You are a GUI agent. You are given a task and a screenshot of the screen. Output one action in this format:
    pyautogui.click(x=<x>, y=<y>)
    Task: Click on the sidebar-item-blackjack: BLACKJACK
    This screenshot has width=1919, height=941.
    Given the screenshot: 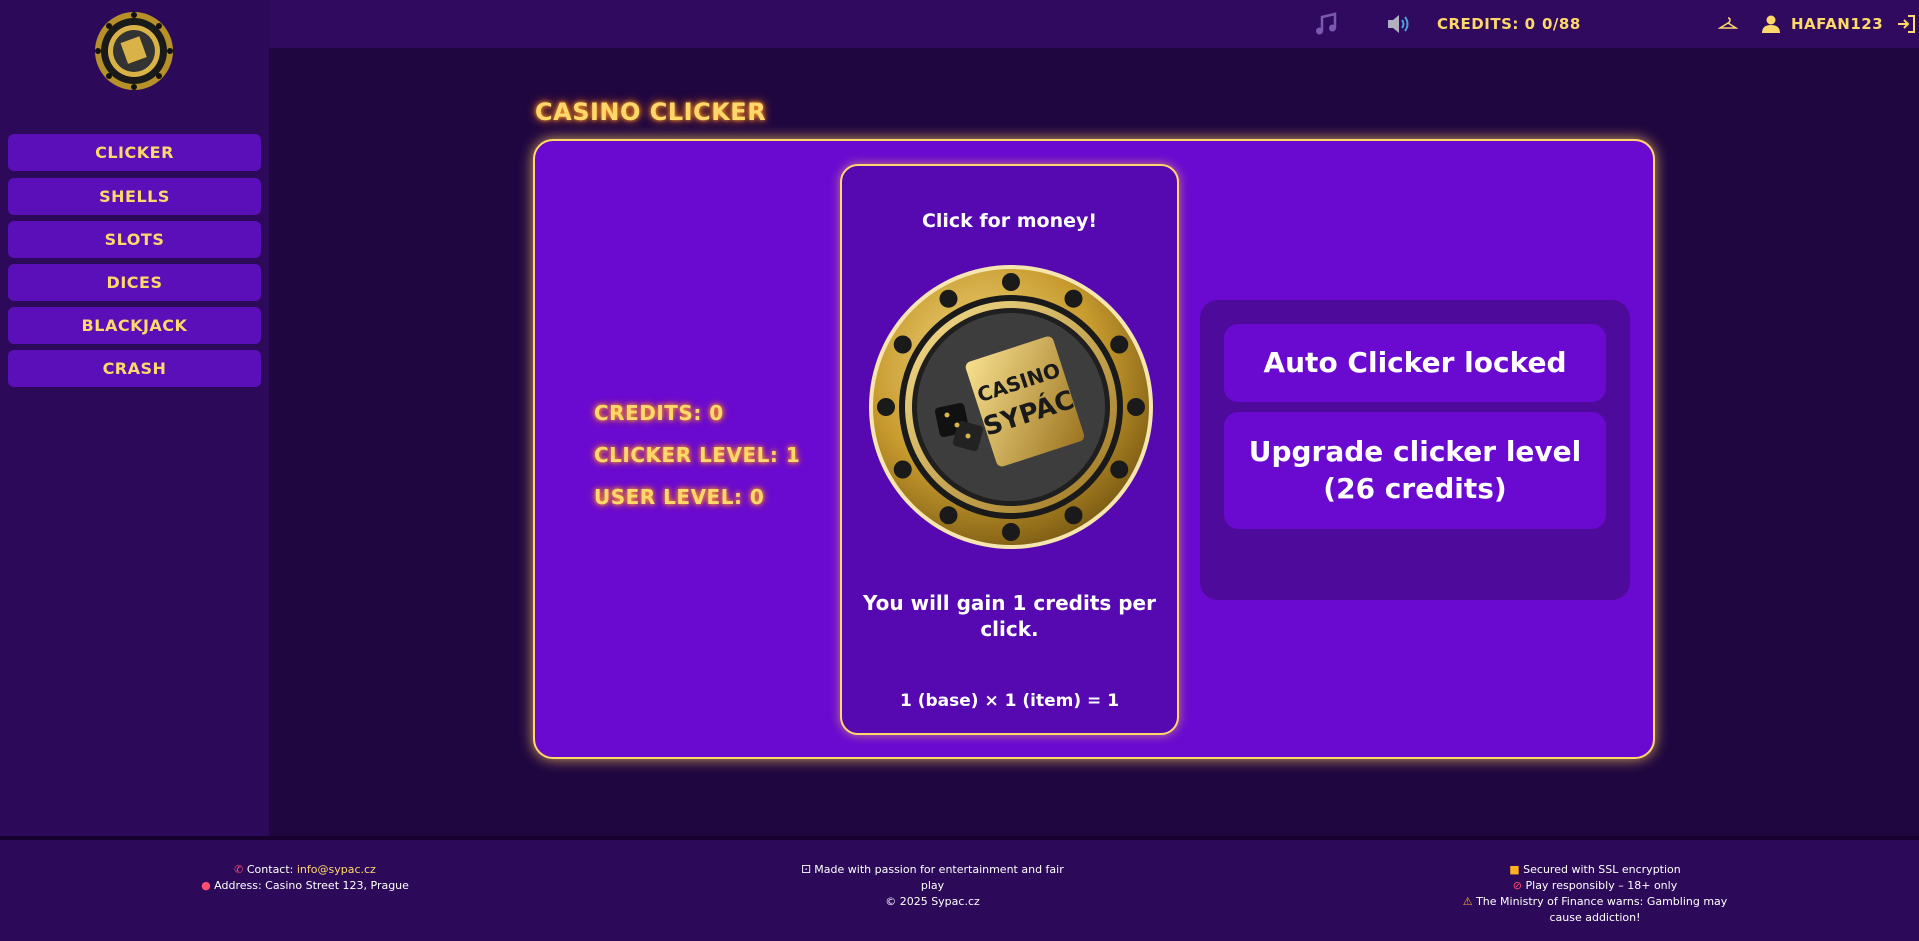 What is the action you would take?
    pyautogui.click(x=134, y=325)
    